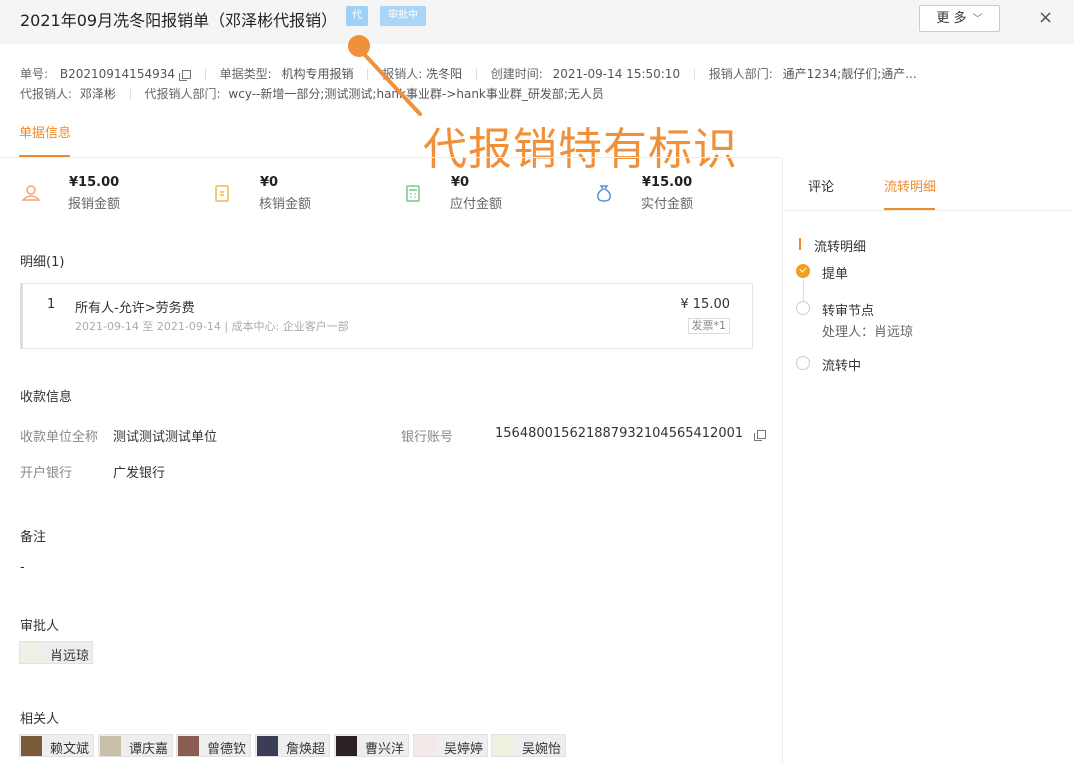 This screenshot has width=1074, height=764. What do you see at coordinates (464, 749) in the screenshot?
I see `person-name: 吴婷婷` at bounding box center [464, 749].